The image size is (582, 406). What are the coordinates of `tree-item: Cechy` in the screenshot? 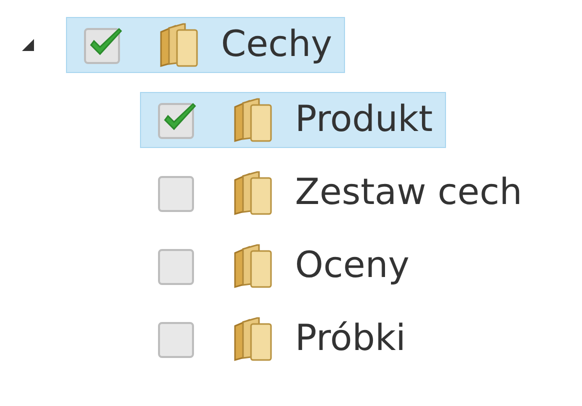 It's located at (206, 45).